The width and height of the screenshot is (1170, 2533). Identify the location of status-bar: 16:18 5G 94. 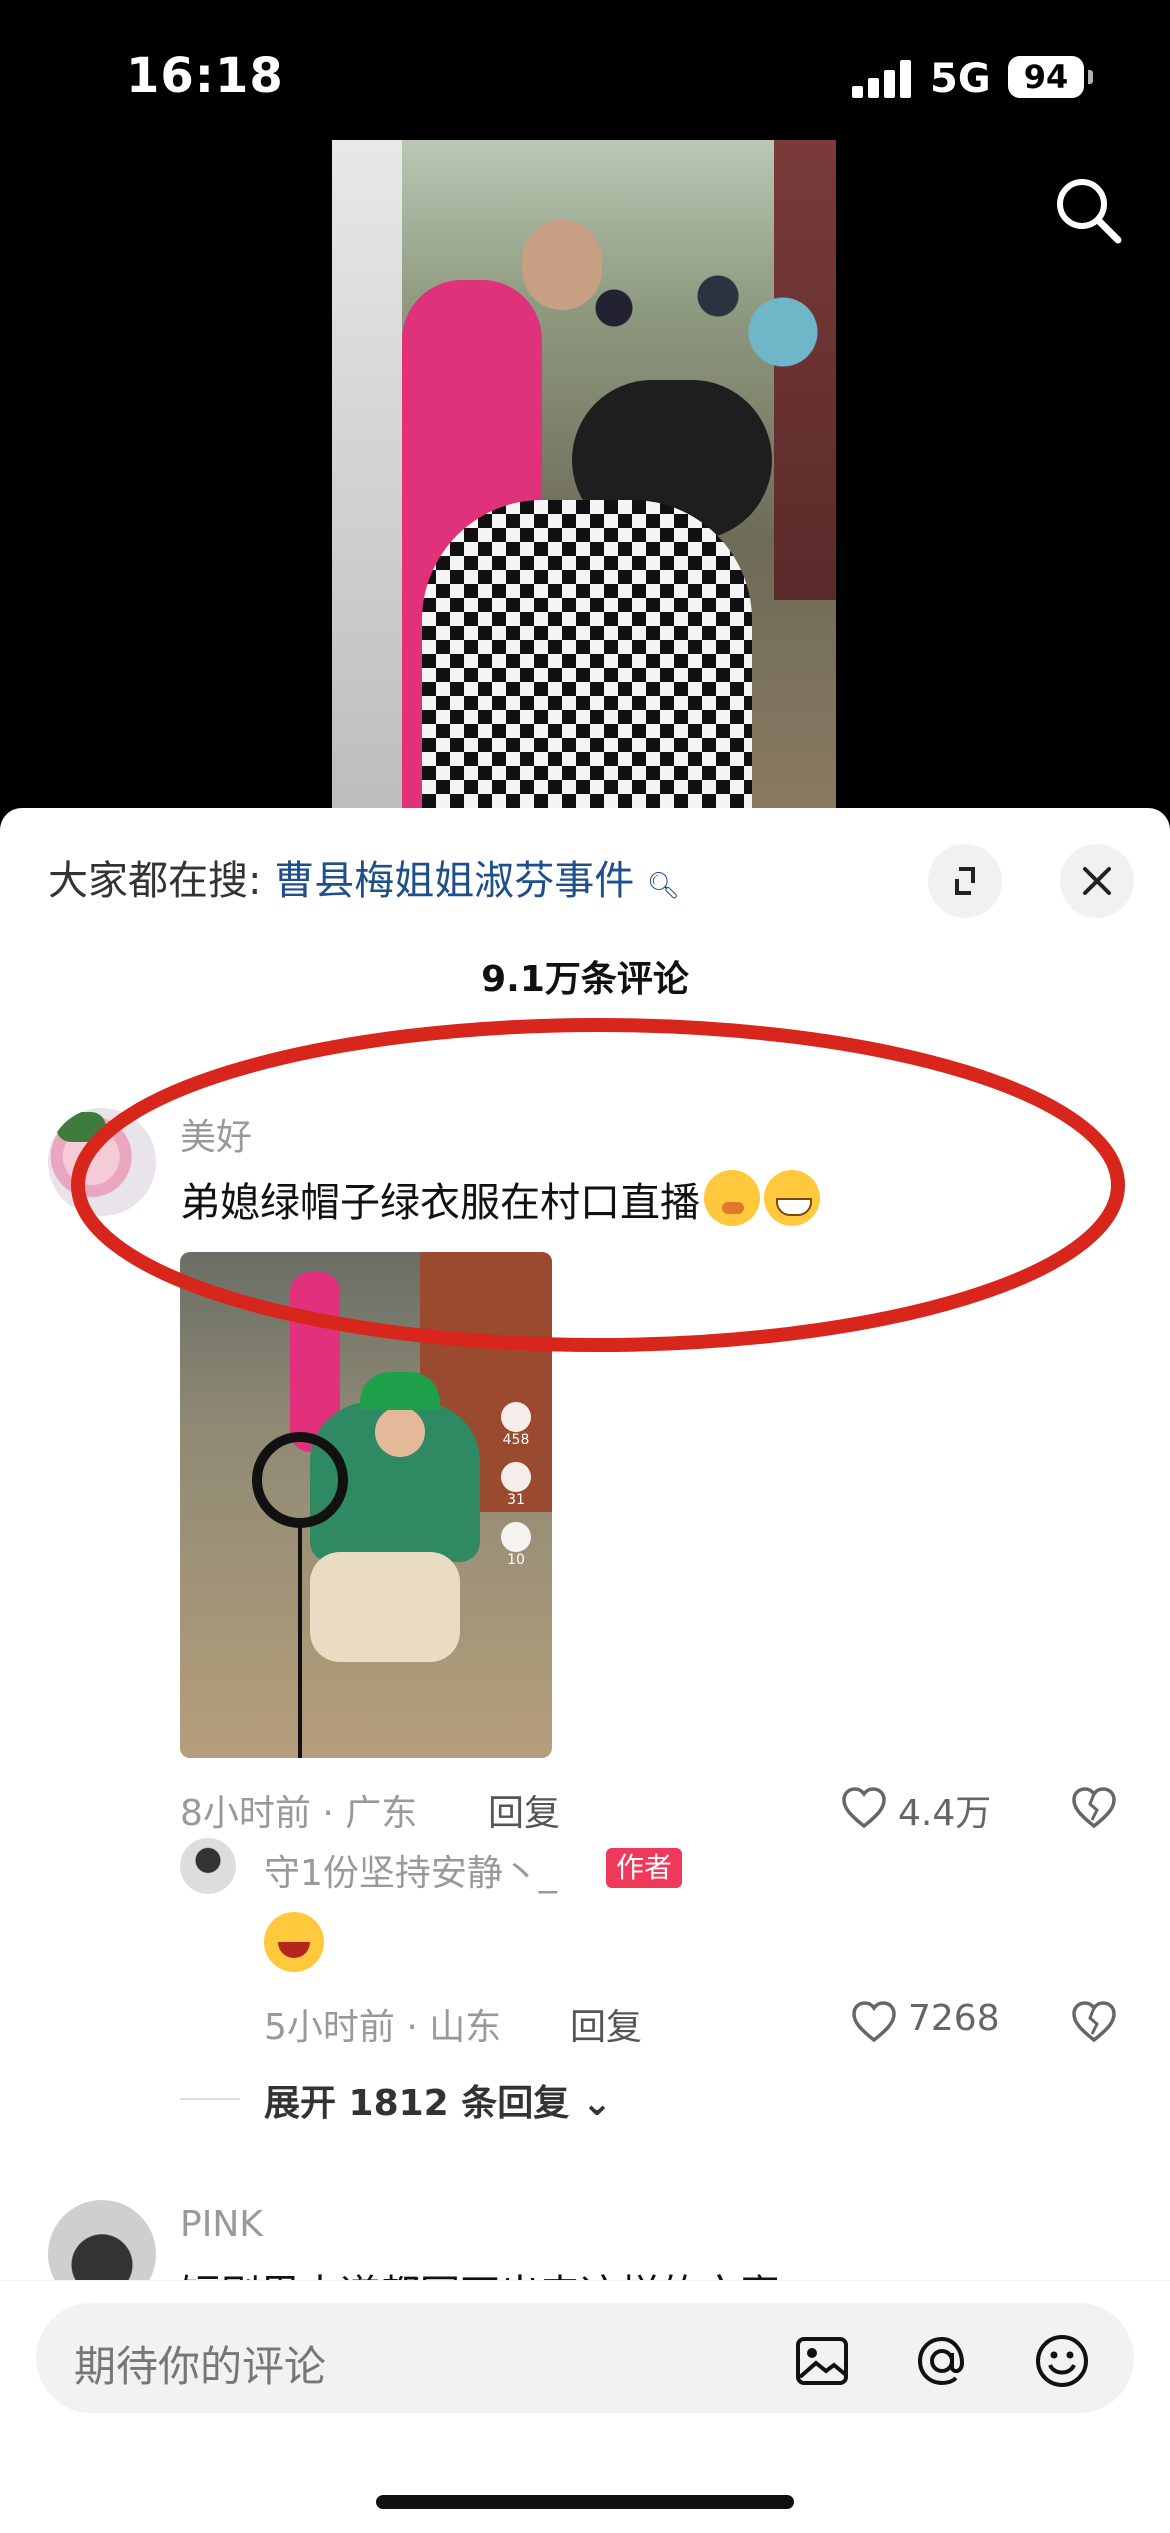
(585, 70).